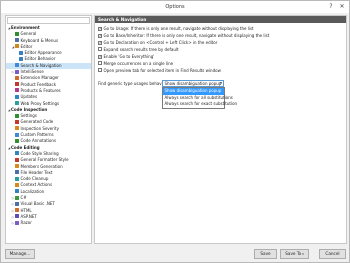  Describe the element at coordinates (17, 40) in the screenshot. I see `keyboard-icon` at that location.